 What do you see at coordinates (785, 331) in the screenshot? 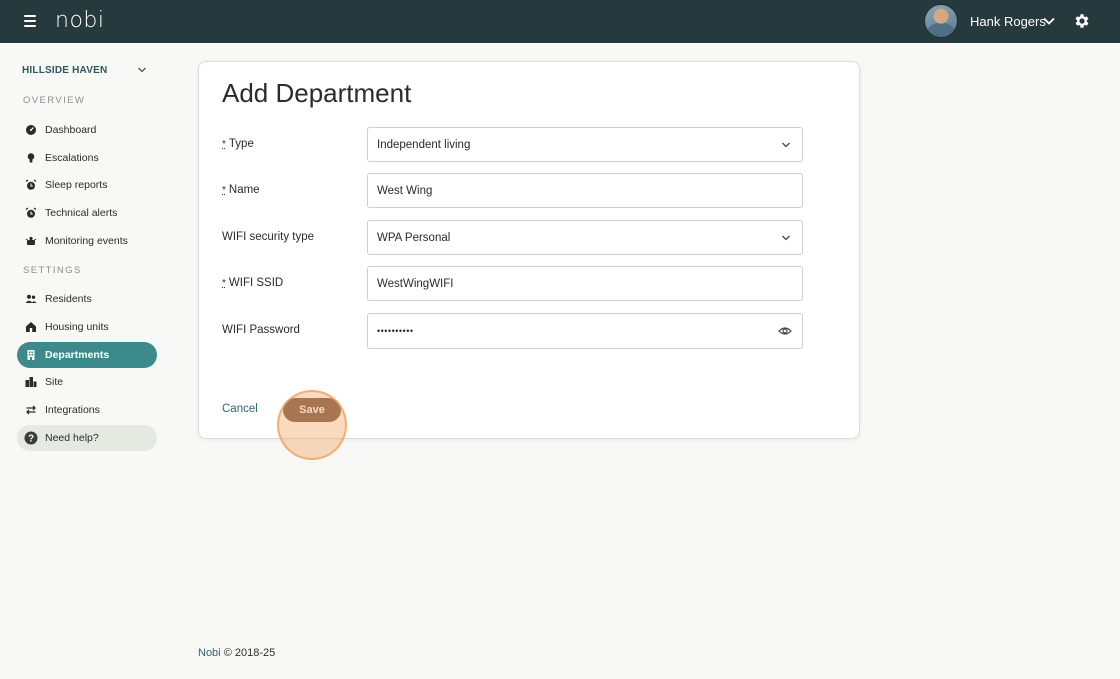
I see `eye-icon` at bounding box center [785, 331].